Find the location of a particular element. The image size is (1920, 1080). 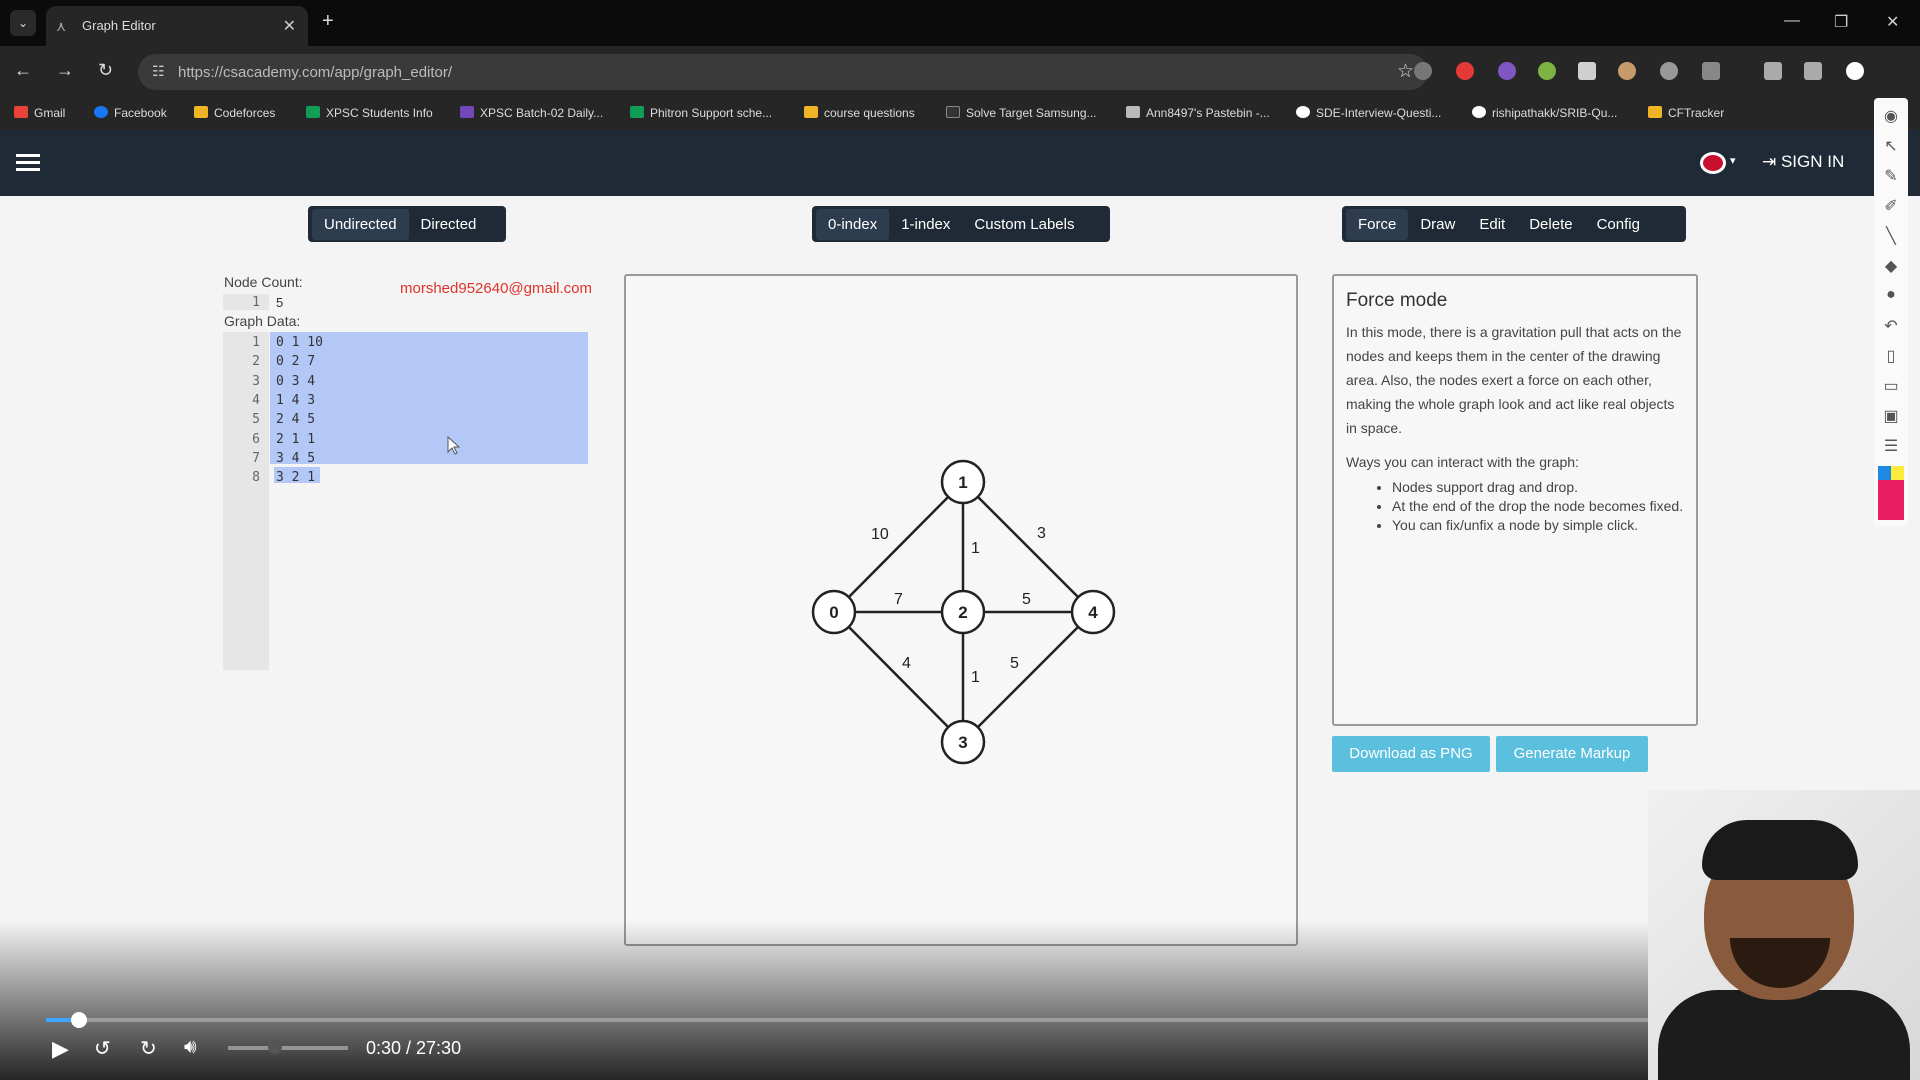

text-selection is located at coordinates (429, 398).